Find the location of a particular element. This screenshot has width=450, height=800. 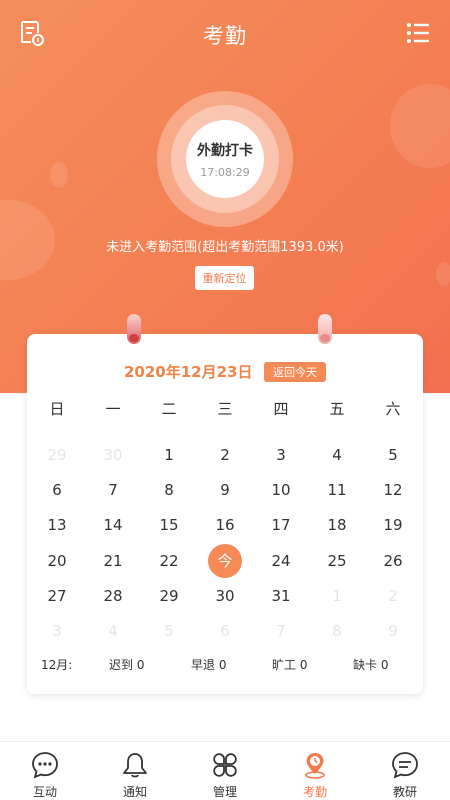

weekday-label: 四 is located at coordinates (281, 409).